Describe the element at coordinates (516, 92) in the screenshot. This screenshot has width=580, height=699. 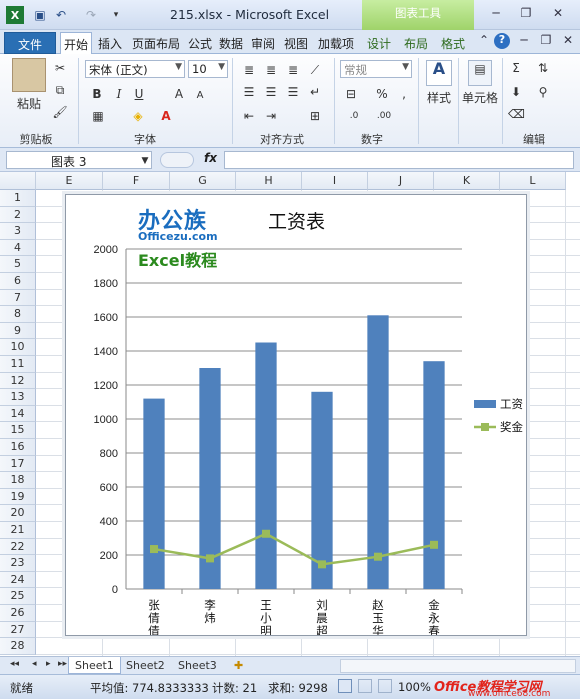
I see `fill-icon: ⬇` at that location.